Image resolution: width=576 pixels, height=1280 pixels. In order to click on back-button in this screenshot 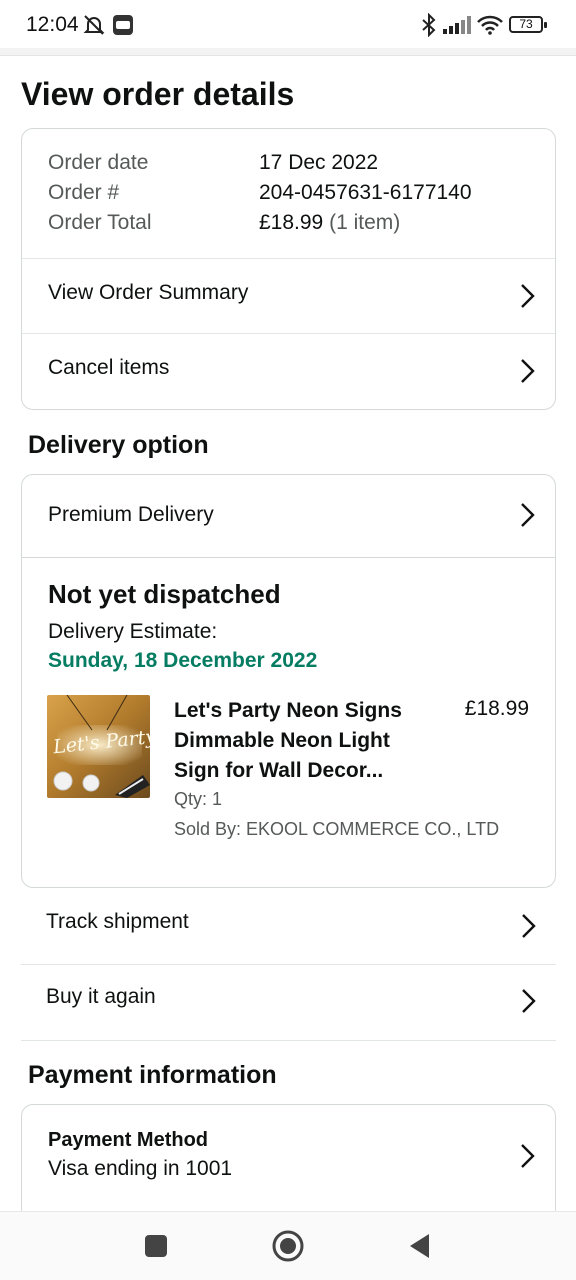, I will do `click(420, 1246)`.